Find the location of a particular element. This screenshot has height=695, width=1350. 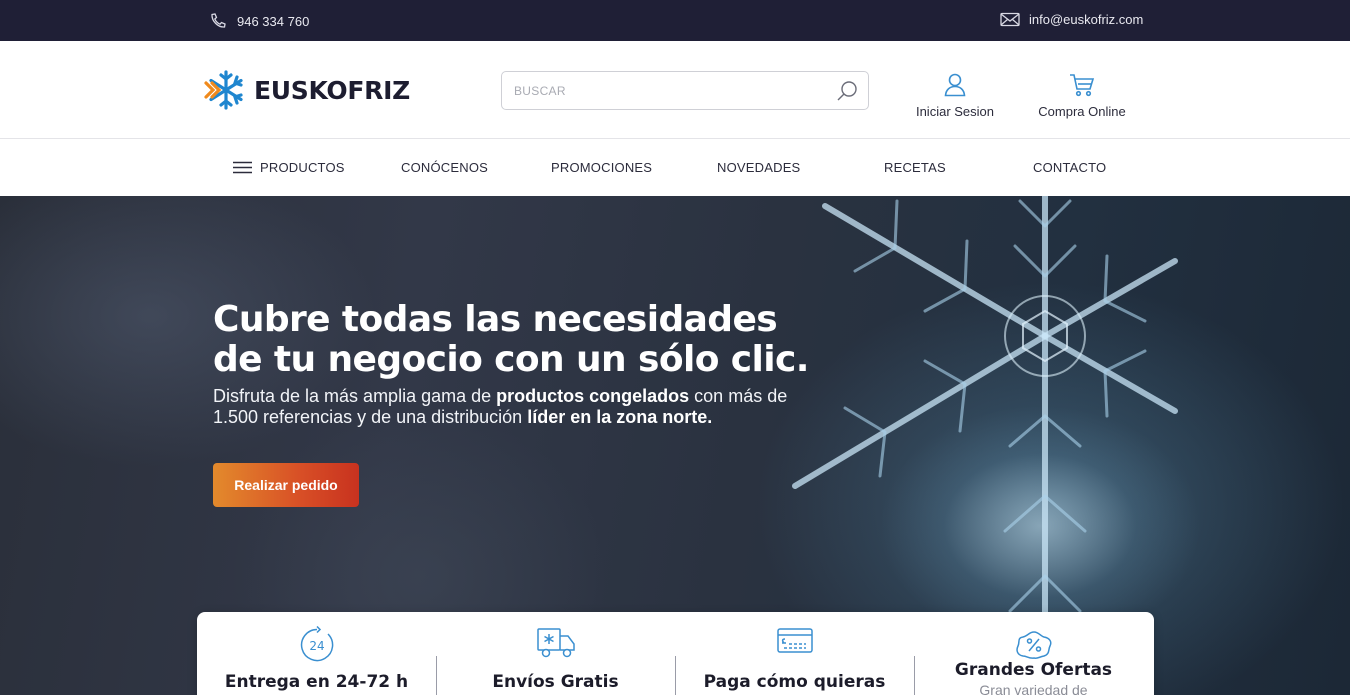

credit-card-icon is located at coordinates (794, 640).